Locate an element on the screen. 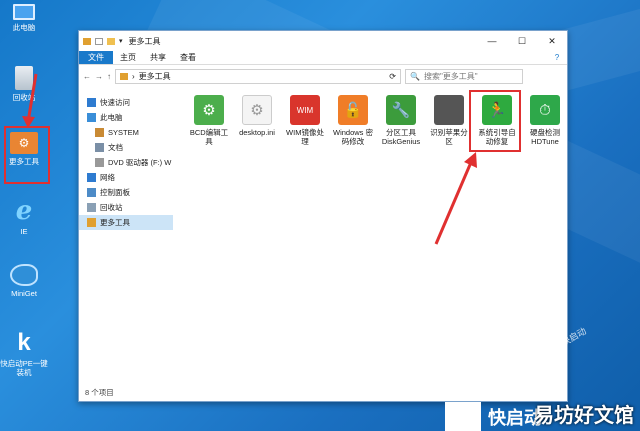  new-folder-icon is located at coordinates (111, 41).